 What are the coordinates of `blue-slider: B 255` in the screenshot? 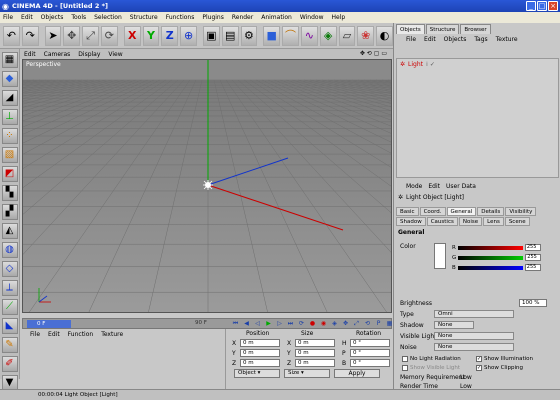 It's located at (502, 267).